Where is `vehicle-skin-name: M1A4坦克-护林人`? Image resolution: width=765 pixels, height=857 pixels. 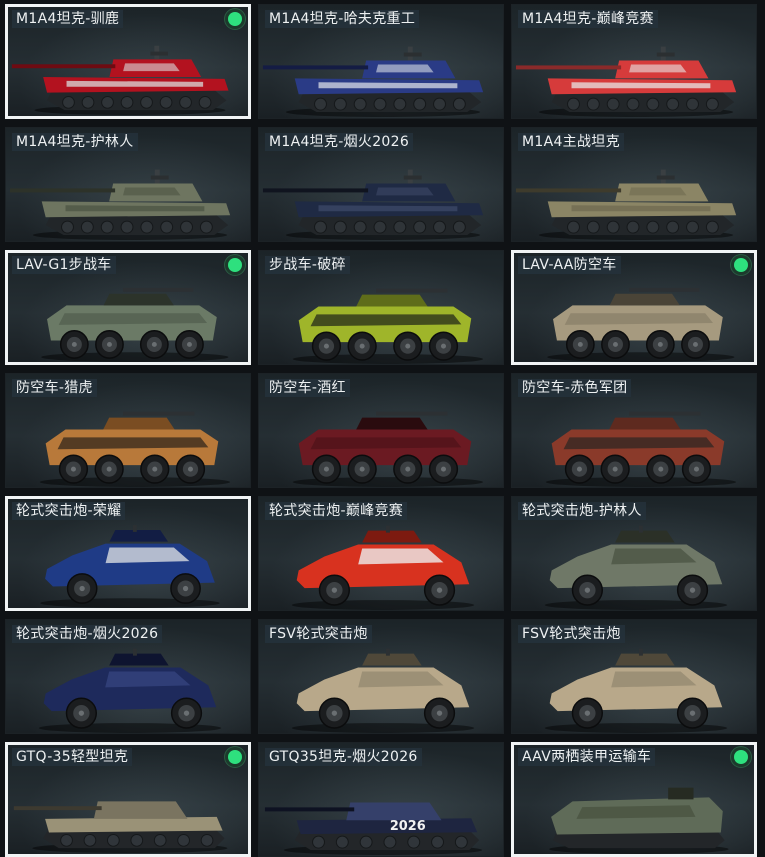 vehicle-skin-name: M1A4坦克-护林人 is located at coordinates (75, 142).